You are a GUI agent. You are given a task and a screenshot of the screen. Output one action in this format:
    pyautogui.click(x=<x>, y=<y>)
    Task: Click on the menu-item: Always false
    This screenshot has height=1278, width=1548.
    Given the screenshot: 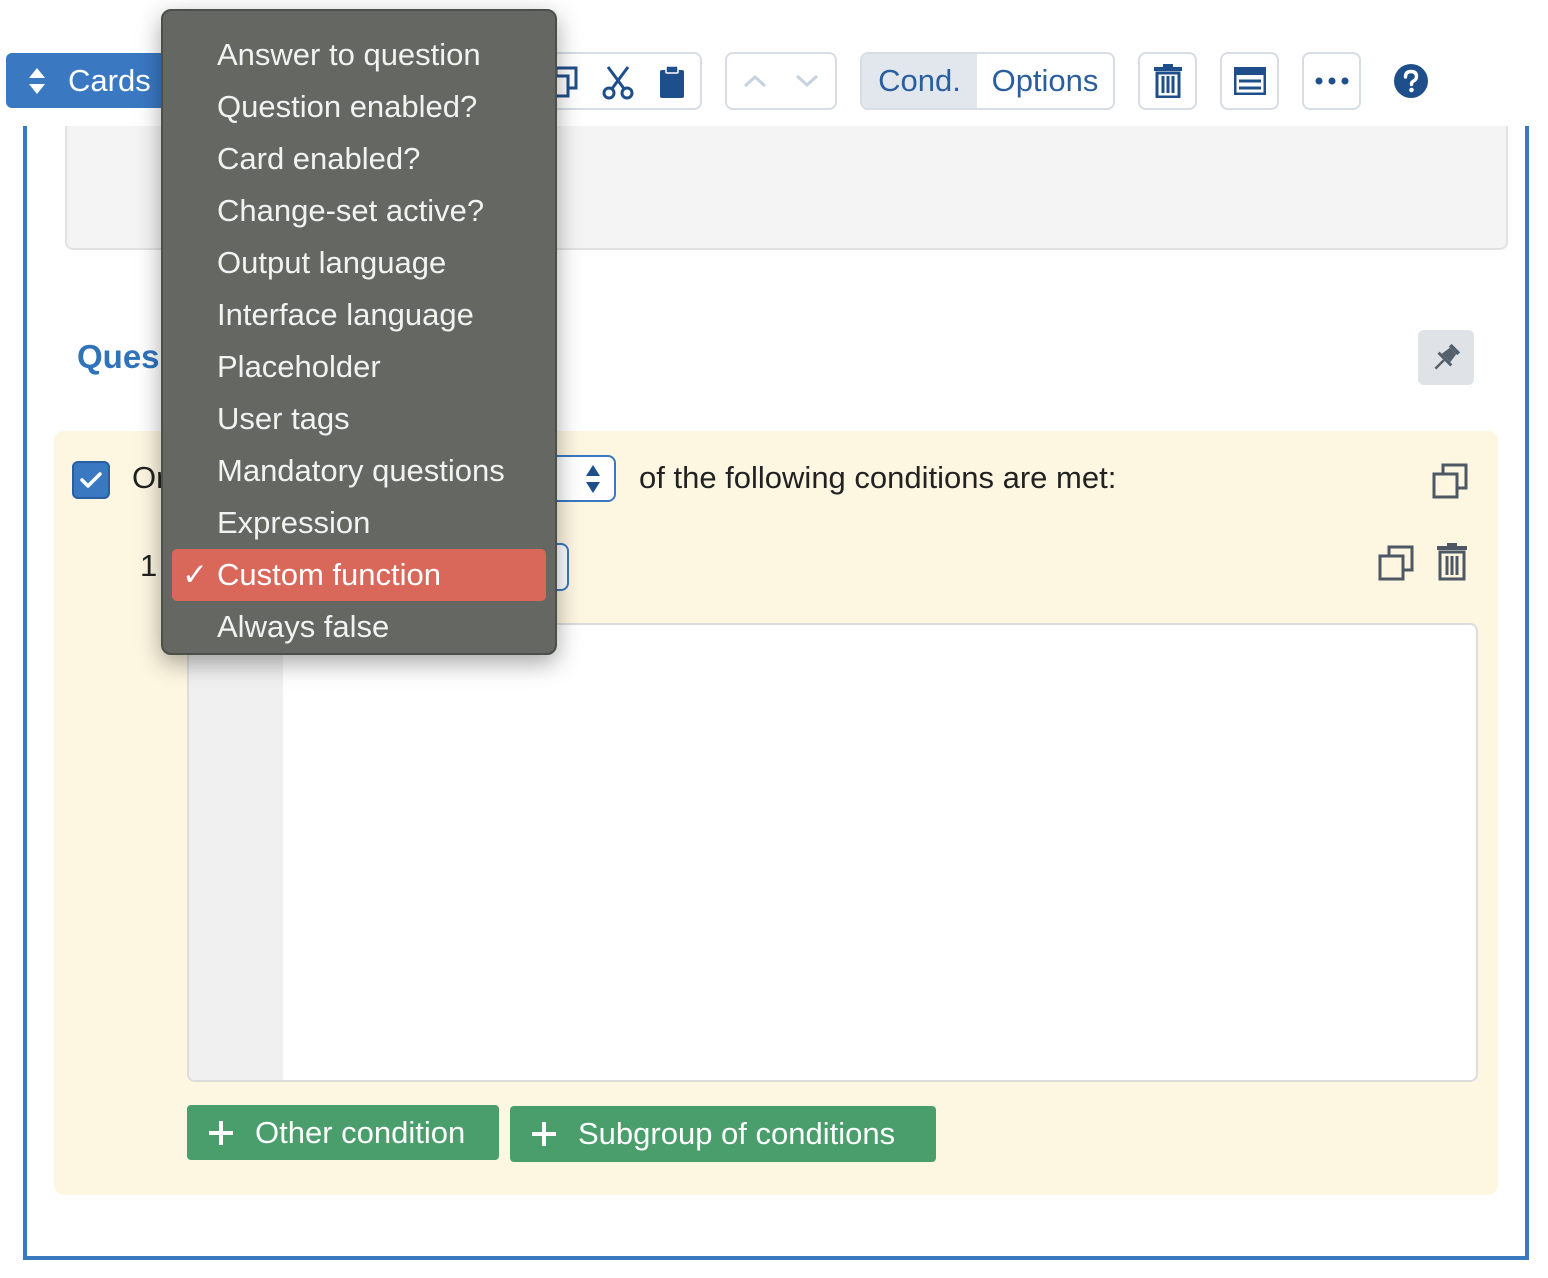 What is the action you would take?
    pyautogui.click(x=359, y=627)
    